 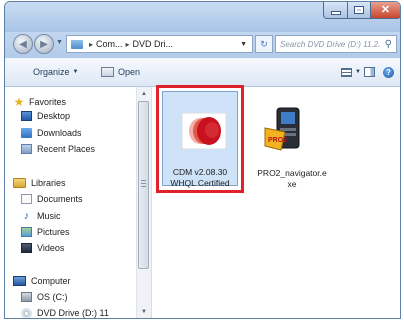 I want to click on maximize-icon, so click(x=359, y=10).